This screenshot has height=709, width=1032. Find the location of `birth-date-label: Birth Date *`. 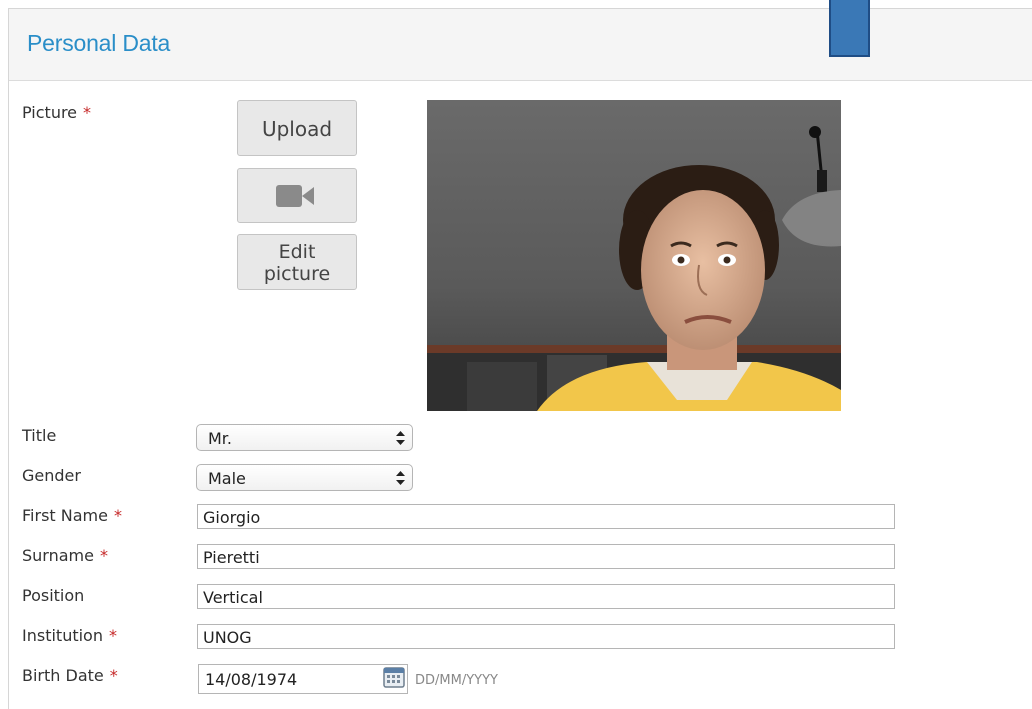

birth-date-label: Birth Date * is located at coordinates (70, 675).